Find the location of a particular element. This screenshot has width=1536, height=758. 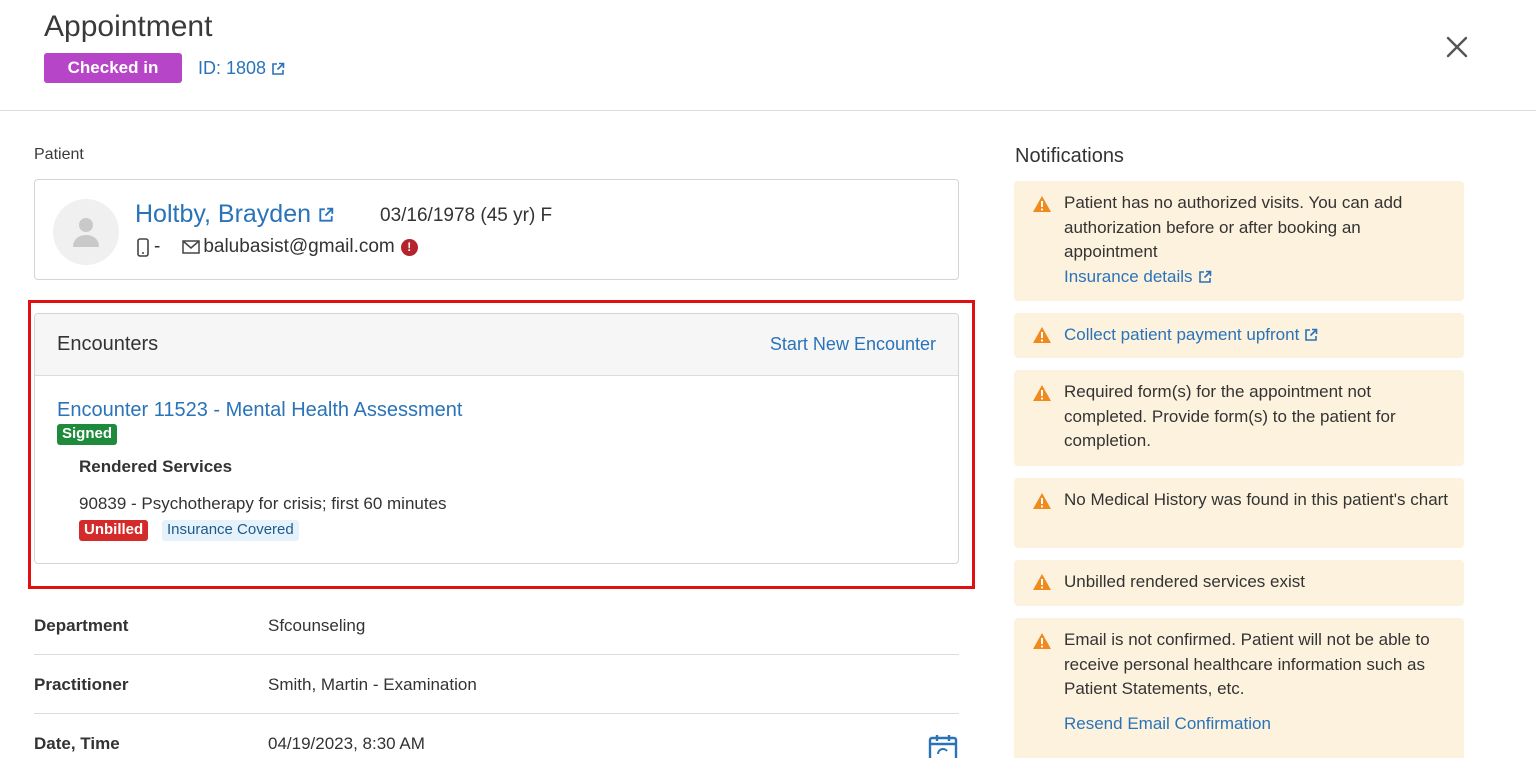

calendar-refresh-icon is located at coordinates (943, 746).